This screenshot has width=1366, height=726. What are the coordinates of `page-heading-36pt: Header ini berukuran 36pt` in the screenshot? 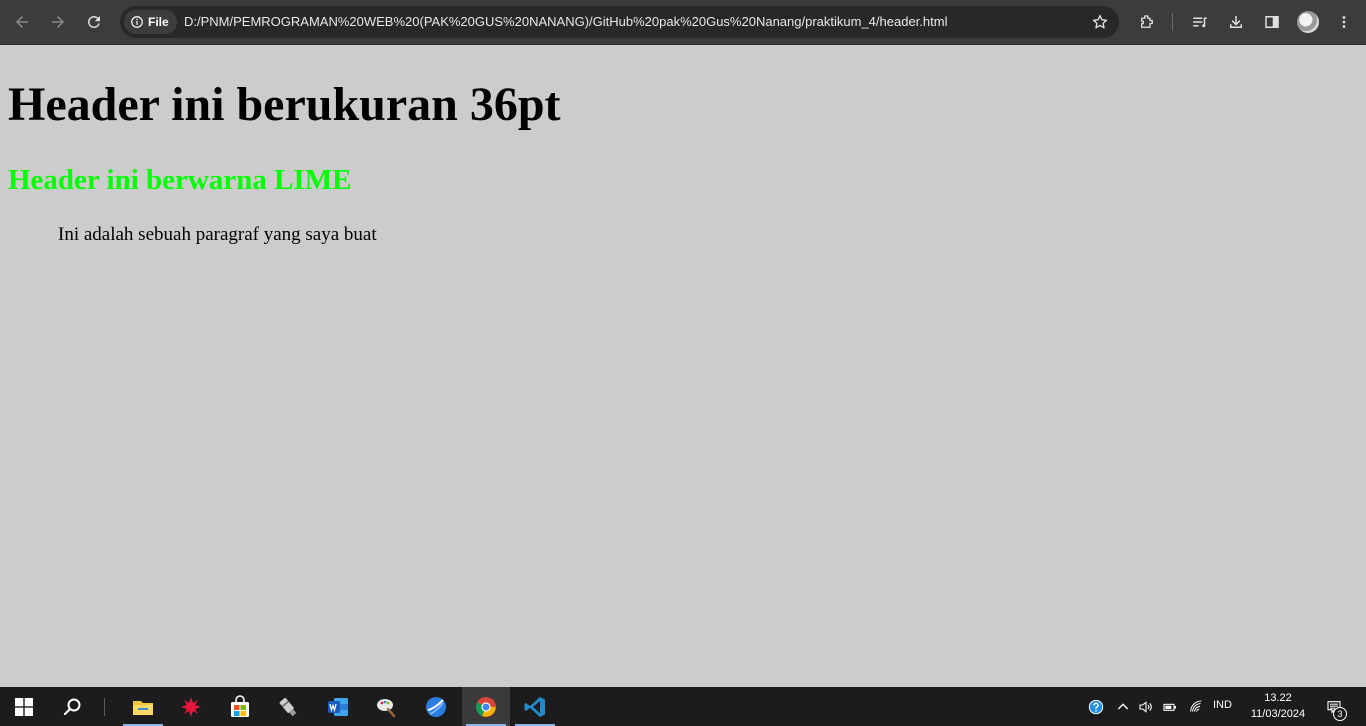 It's located at (284, 104).